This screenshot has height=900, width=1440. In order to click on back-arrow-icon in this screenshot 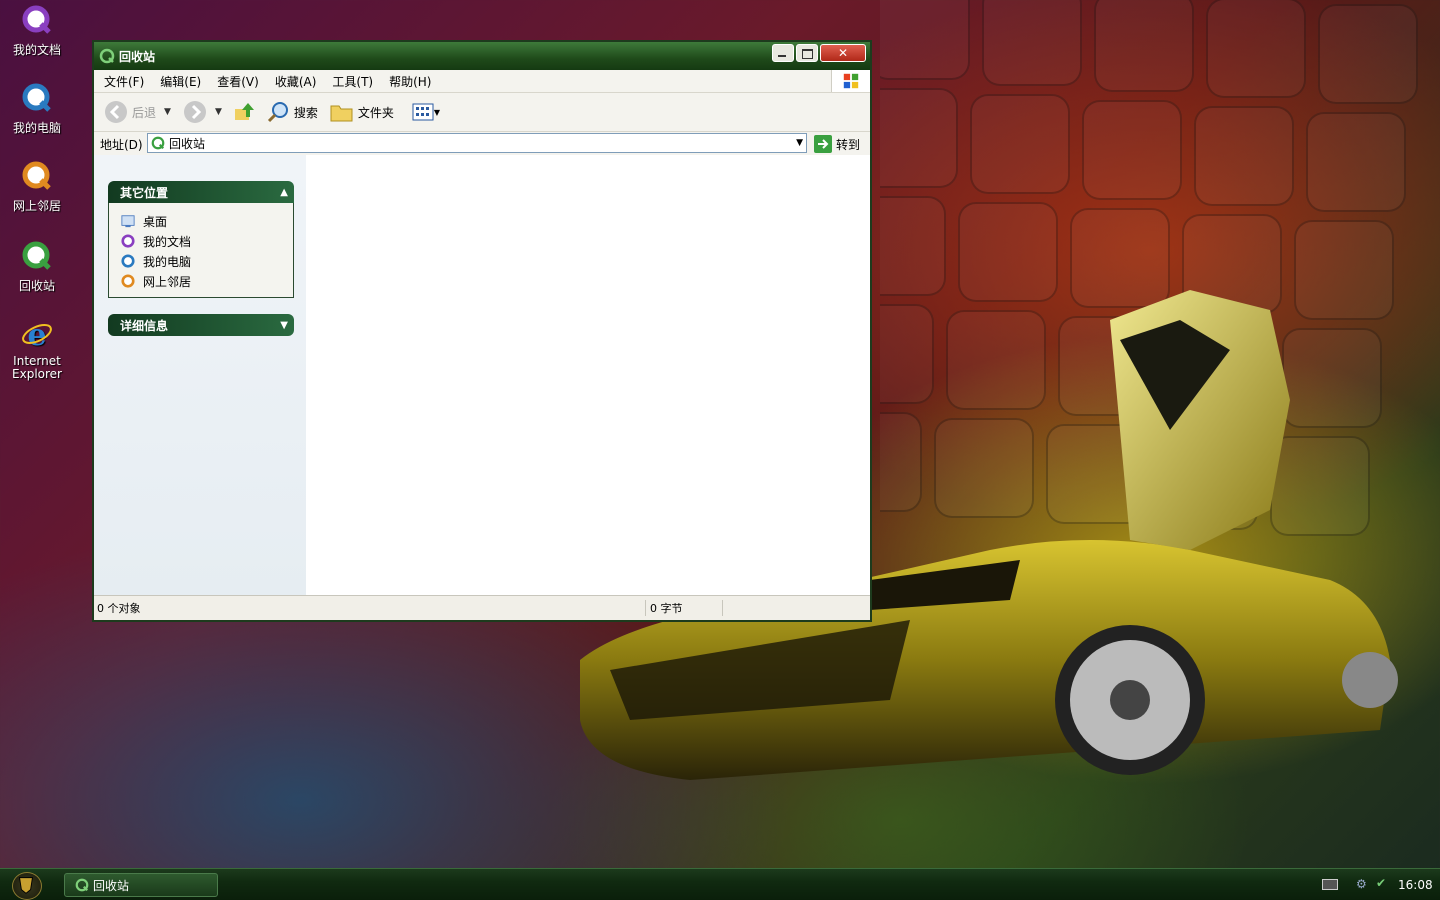, I will do `click(116, 112)`.